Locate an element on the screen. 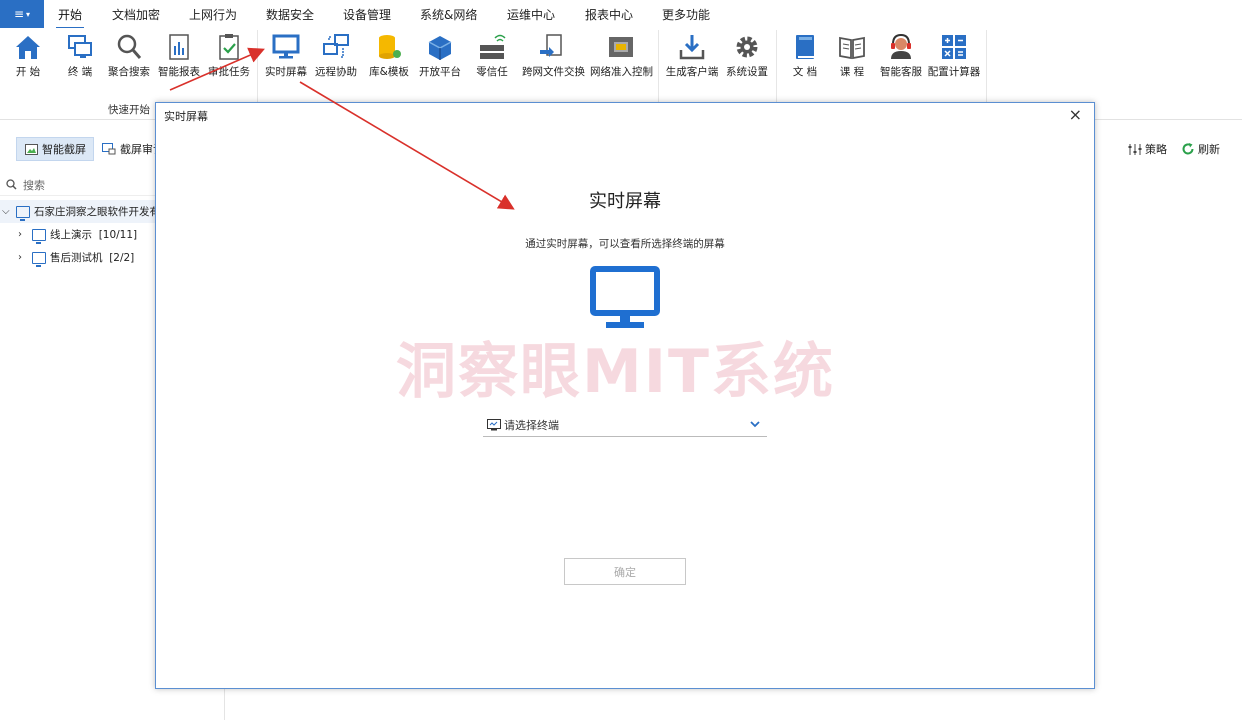 Image resolution: width=1242 pixels, height=720 pixels. terminal-select-placeholder: 请选择终端 is located at coordinates (531, 425).